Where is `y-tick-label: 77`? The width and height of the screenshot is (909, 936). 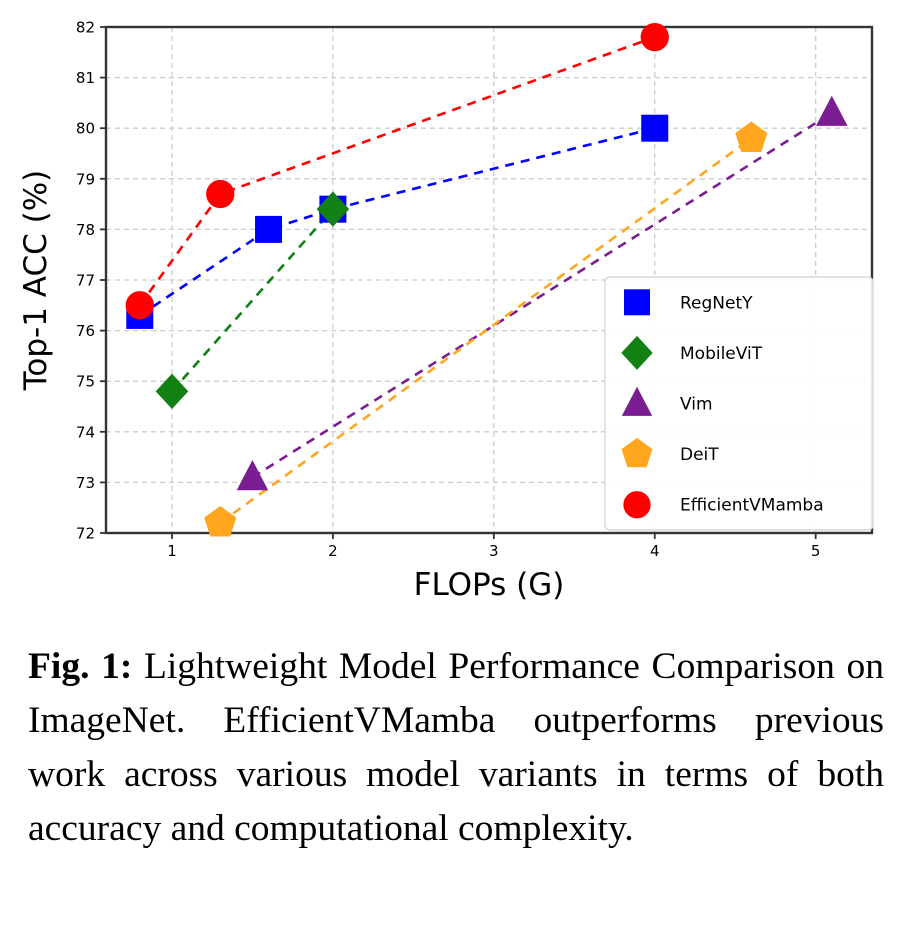
y-tick-label: 77 is located at coordinates (85, 281).